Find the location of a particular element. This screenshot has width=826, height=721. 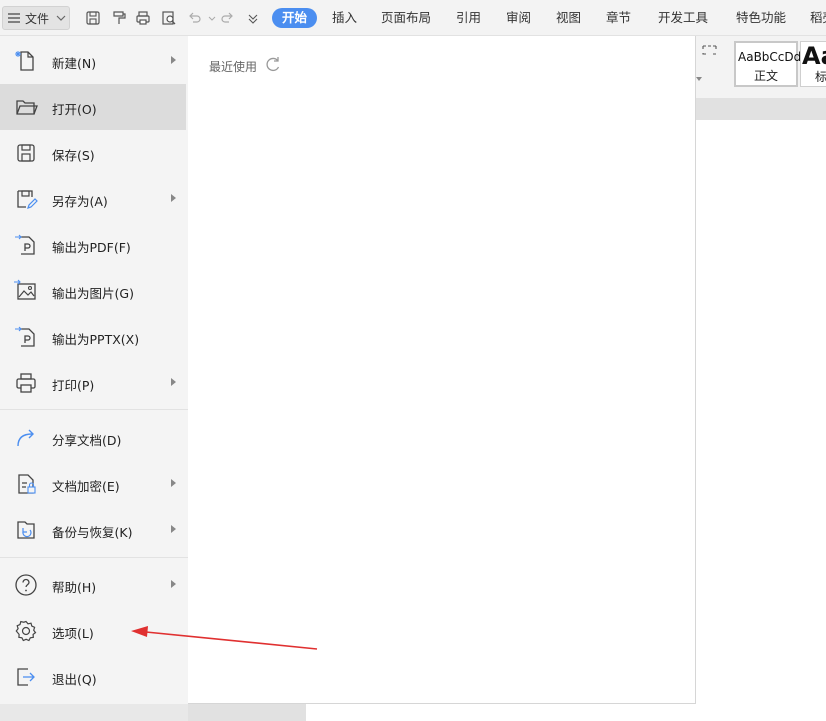

menu-item-label: 保存(S) is located at coordinates (73, 155).